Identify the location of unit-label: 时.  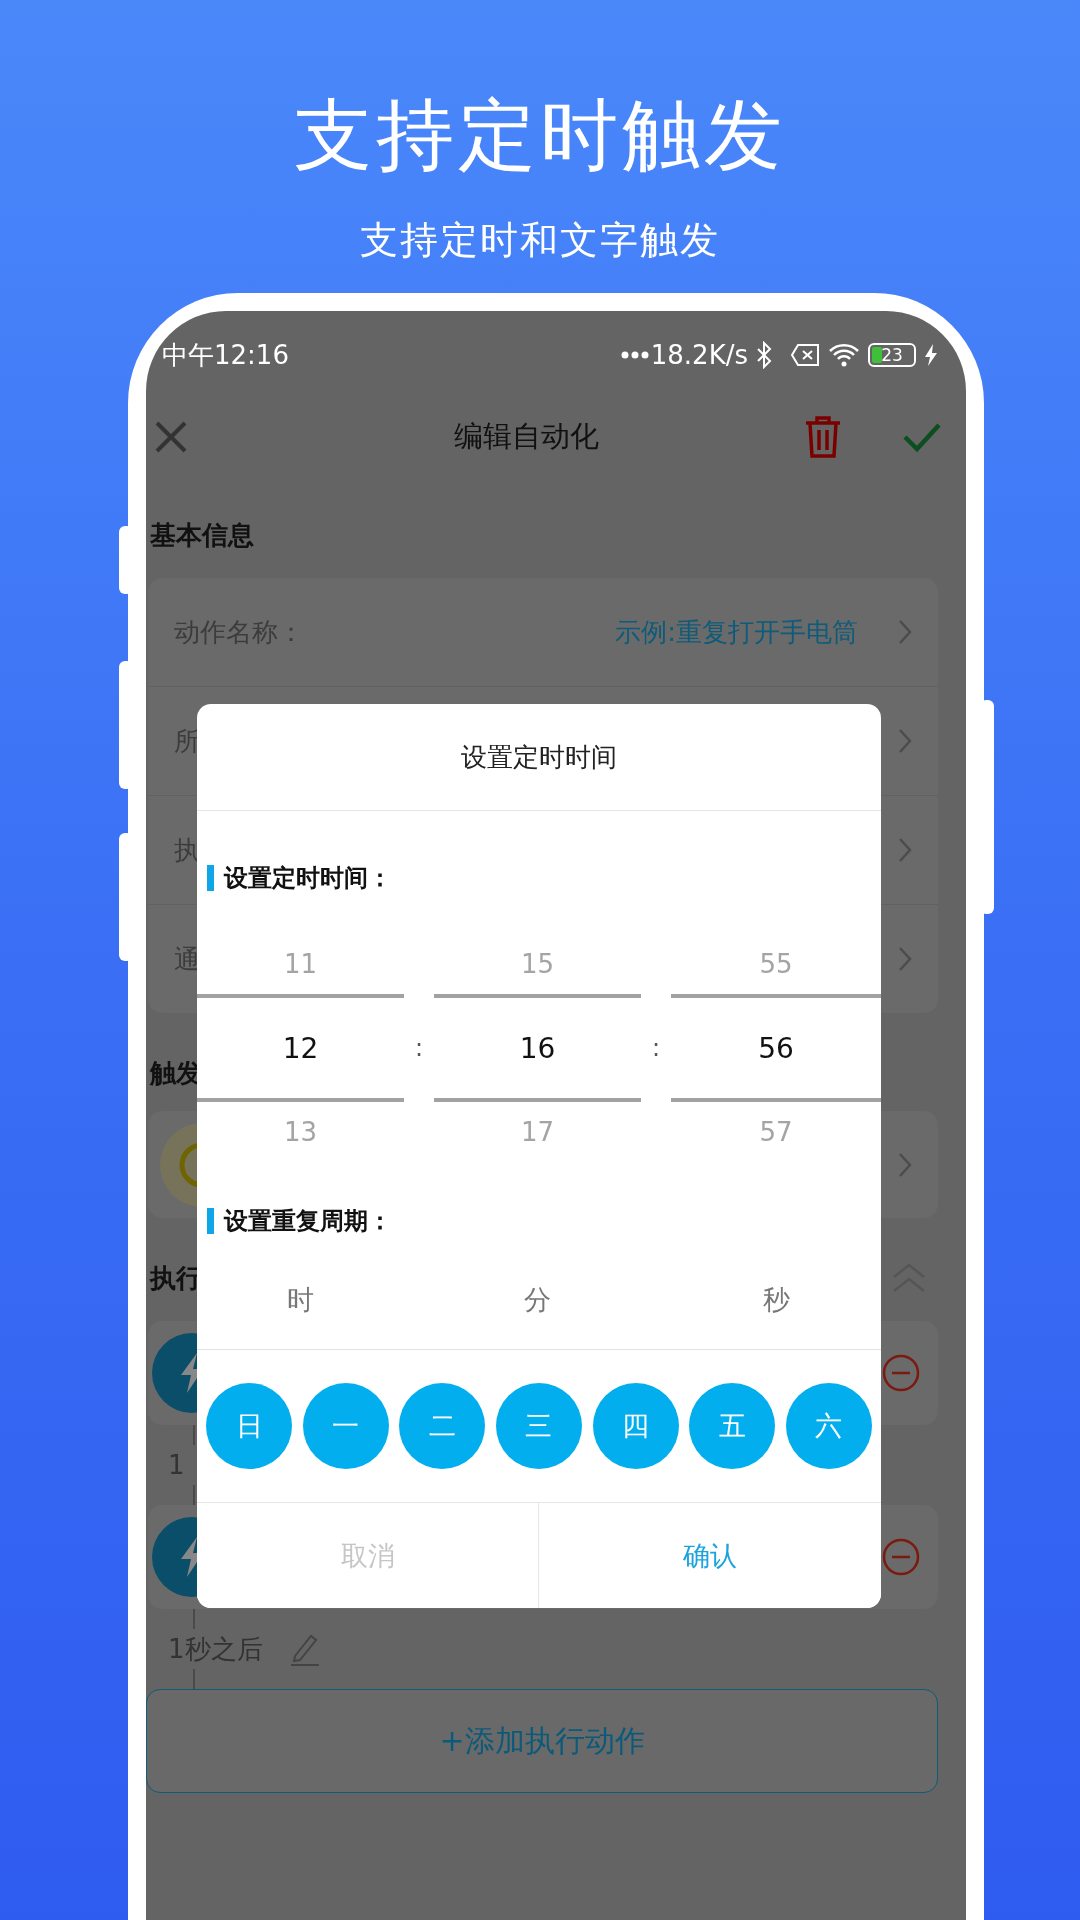
(300, 1300).